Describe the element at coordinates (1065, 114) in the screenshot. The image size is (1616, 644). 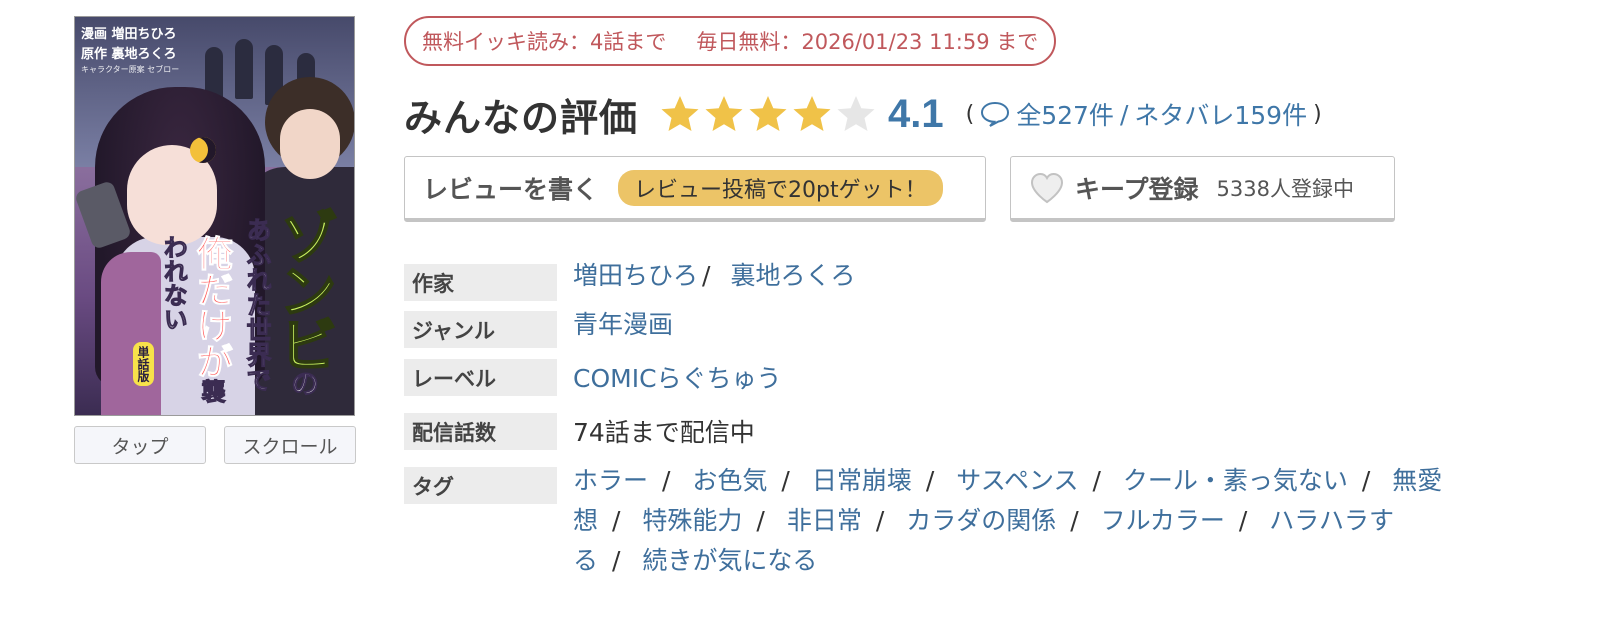
I see `all-reviews-link: 全527件` at that location.